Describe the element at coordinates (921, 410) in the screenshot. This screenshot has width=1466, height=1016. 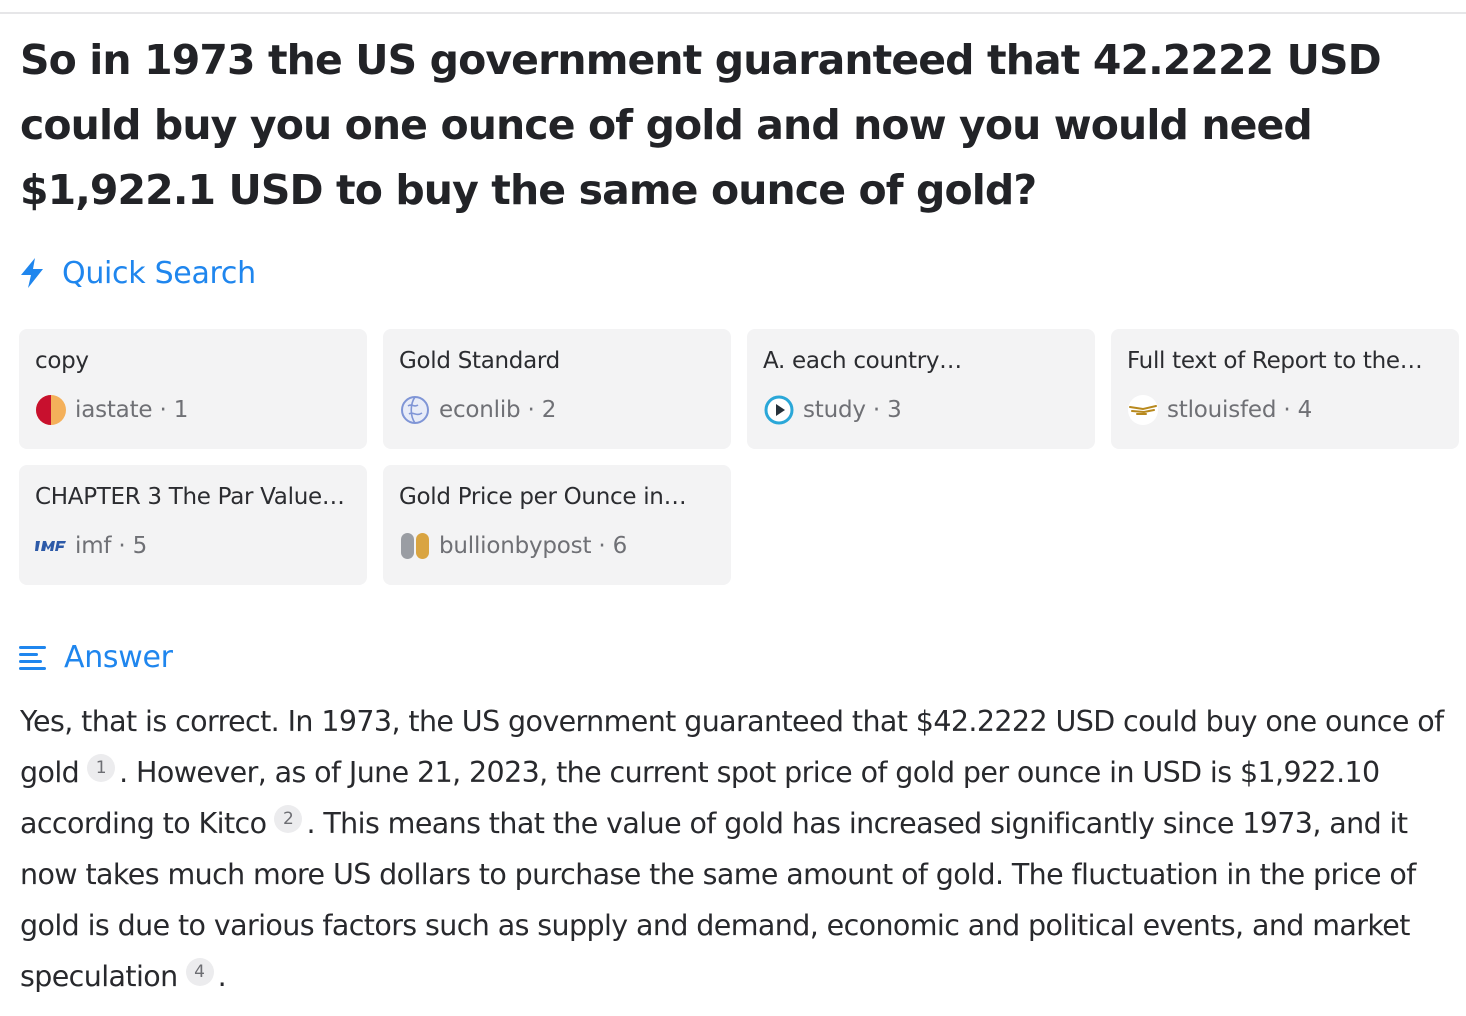
I see `source-card-meta: study · 3` at that location.